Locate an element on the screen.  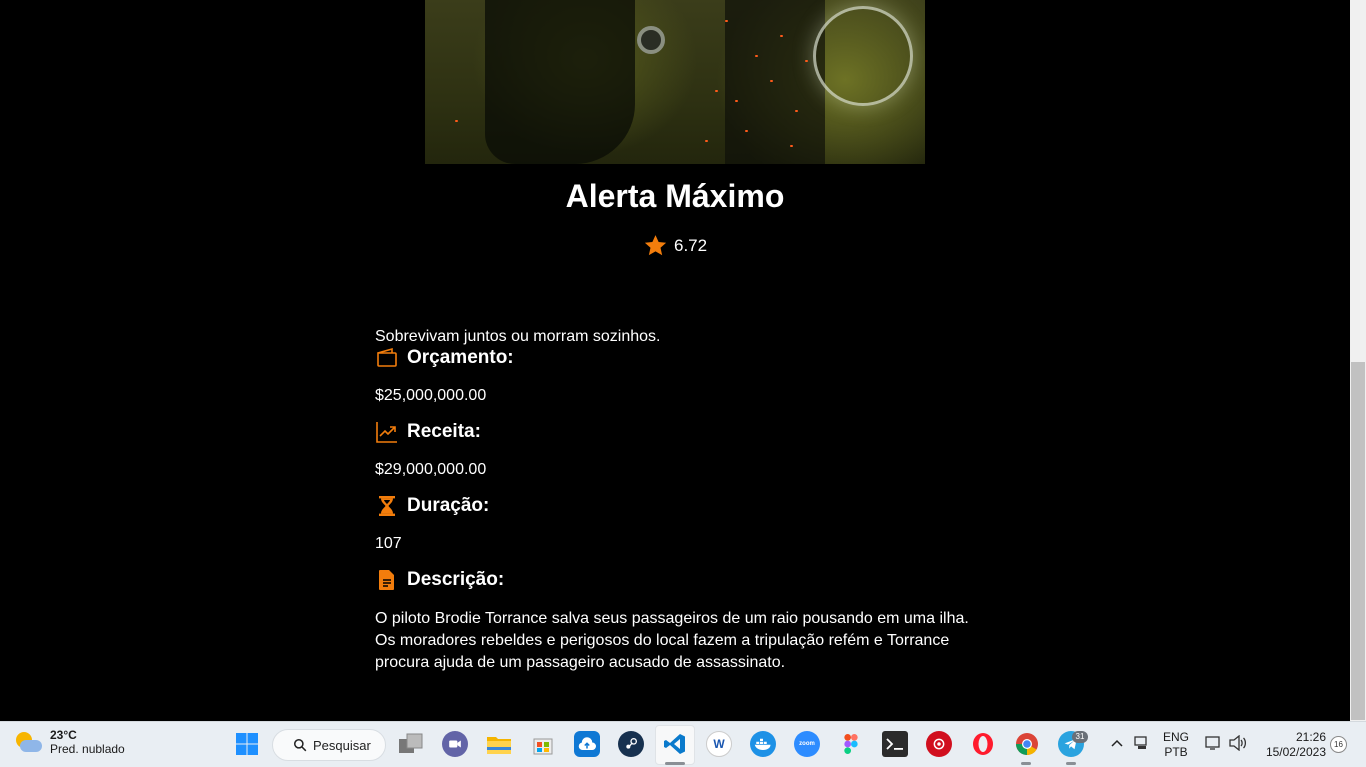
taskbar-search: Pesquisar is located at coordinates (329, 745).